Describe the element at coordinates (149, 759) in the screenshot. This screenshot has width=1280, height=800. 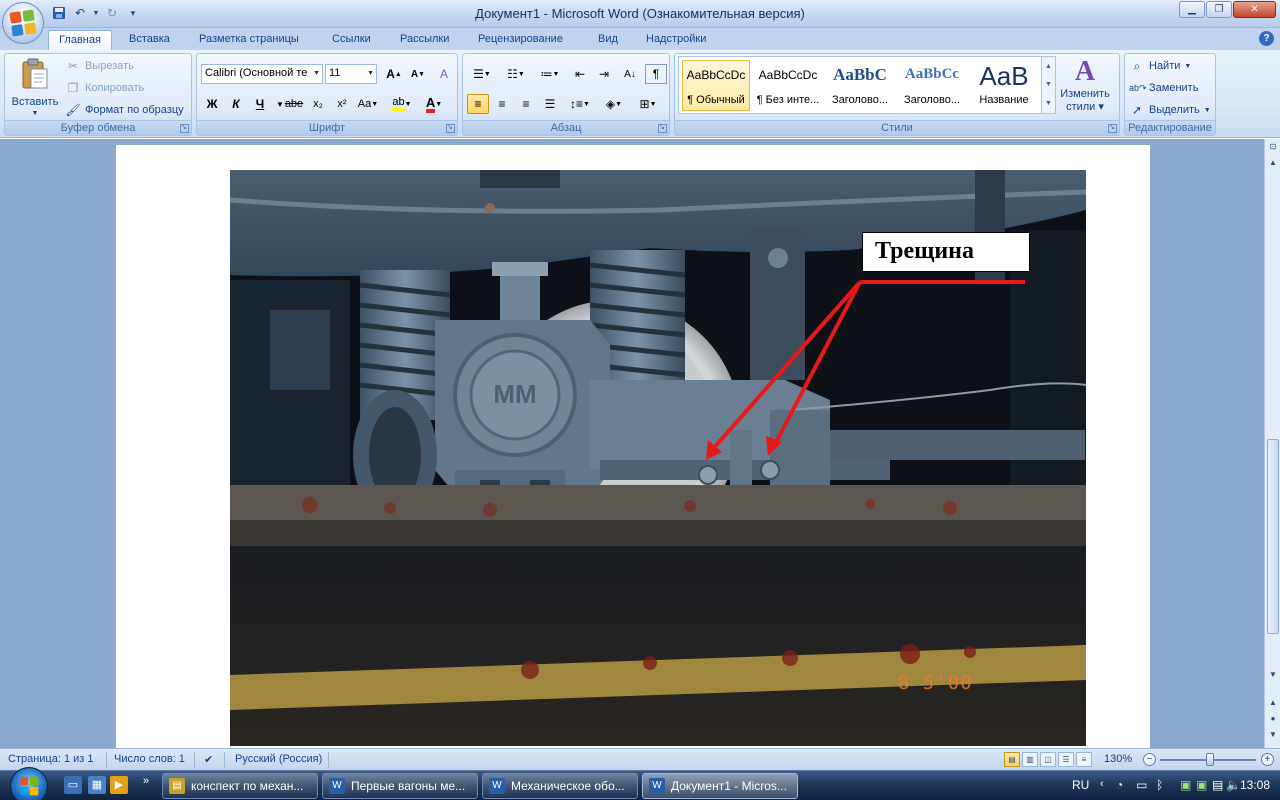
I see `word-count: Число слов: 1` at that location.